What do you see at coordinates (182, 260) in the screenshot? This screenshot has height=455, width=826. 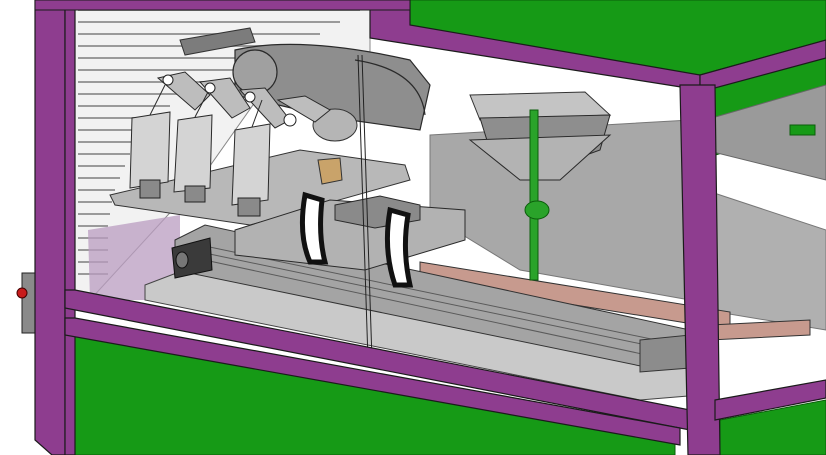 I see `motor-shaft` at bounding box center [182, 260].